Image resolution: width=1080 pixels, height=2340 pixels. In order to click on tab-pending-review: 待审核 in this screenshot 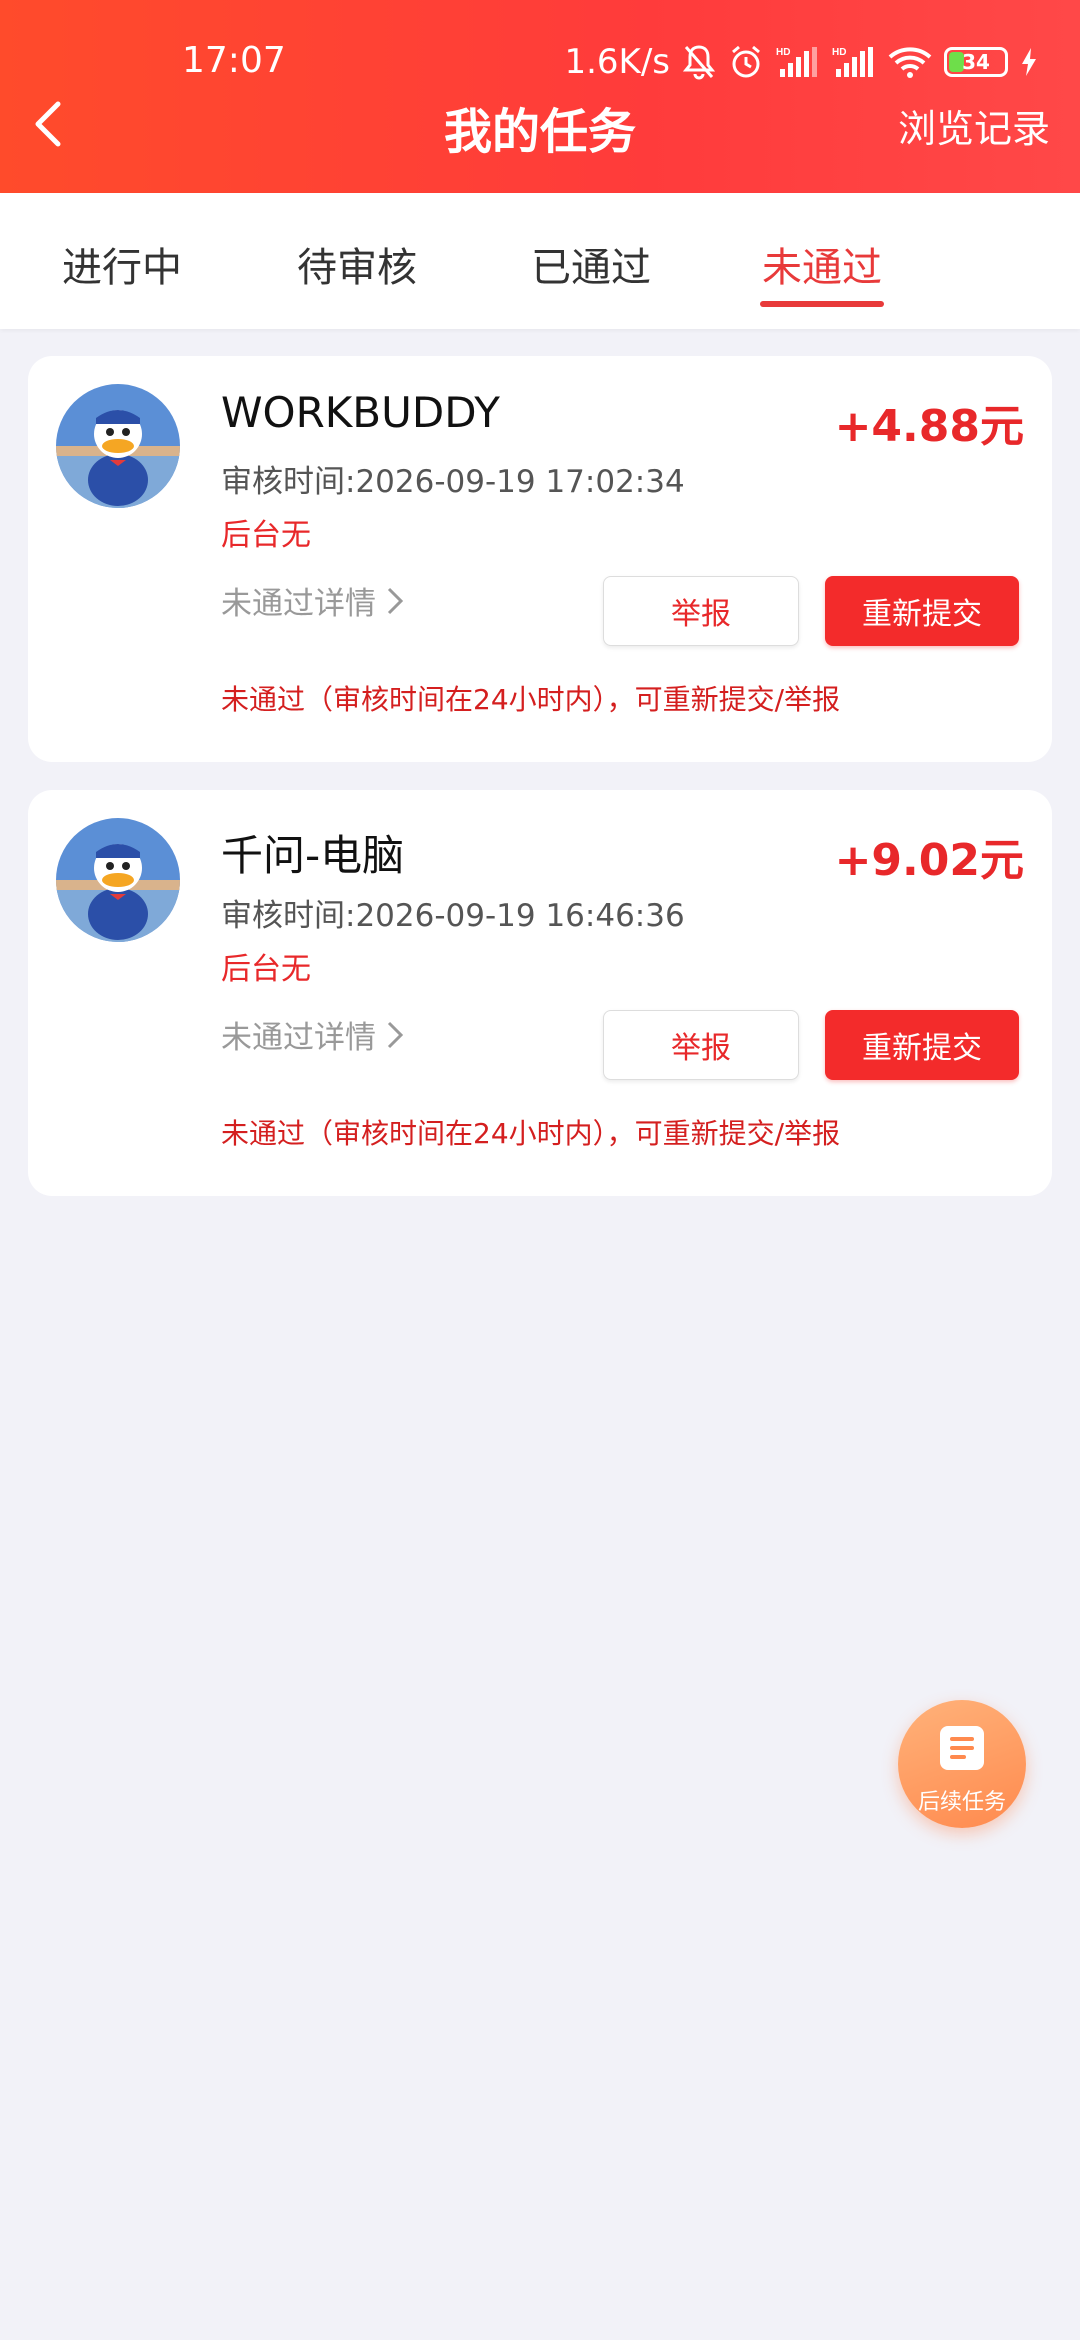, I will do `click(357, 264)`.